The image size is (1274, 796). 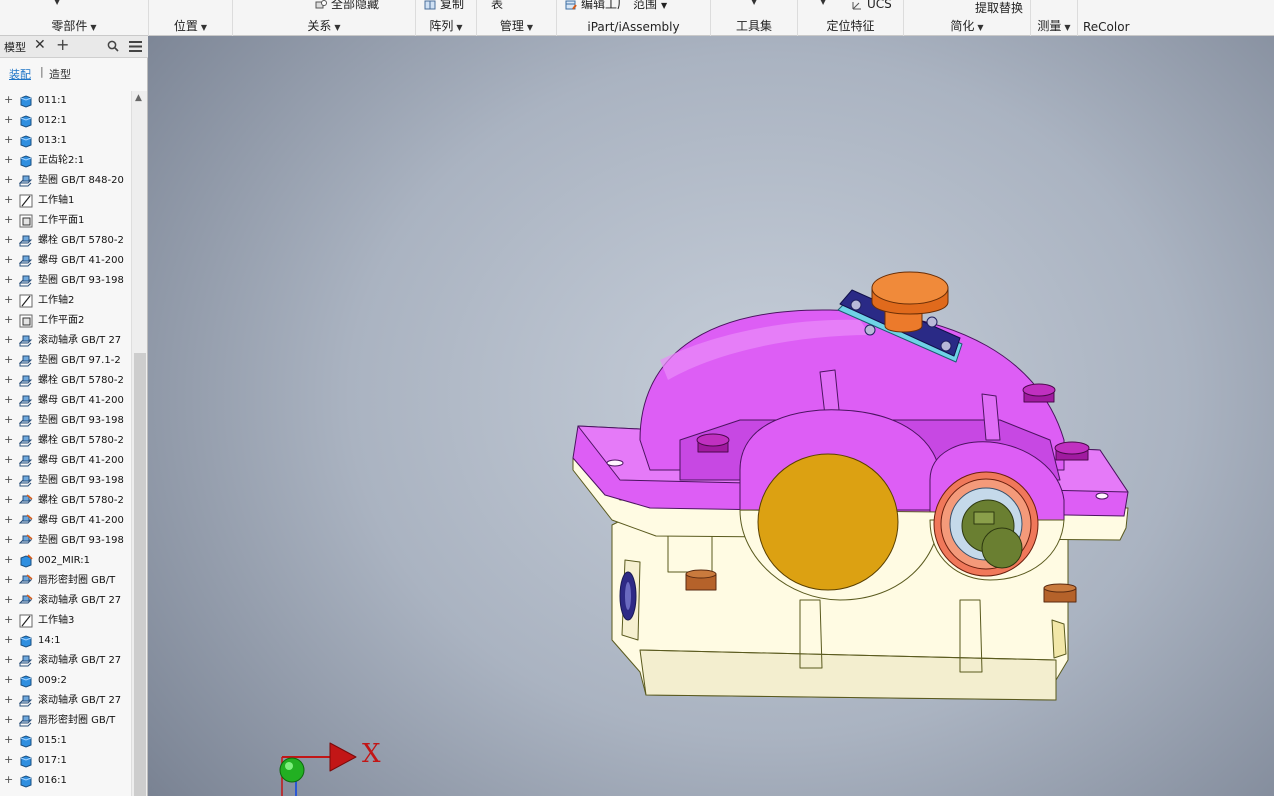 I want to click on tree-node: + 工作轴2, so click(x=66, y=301).